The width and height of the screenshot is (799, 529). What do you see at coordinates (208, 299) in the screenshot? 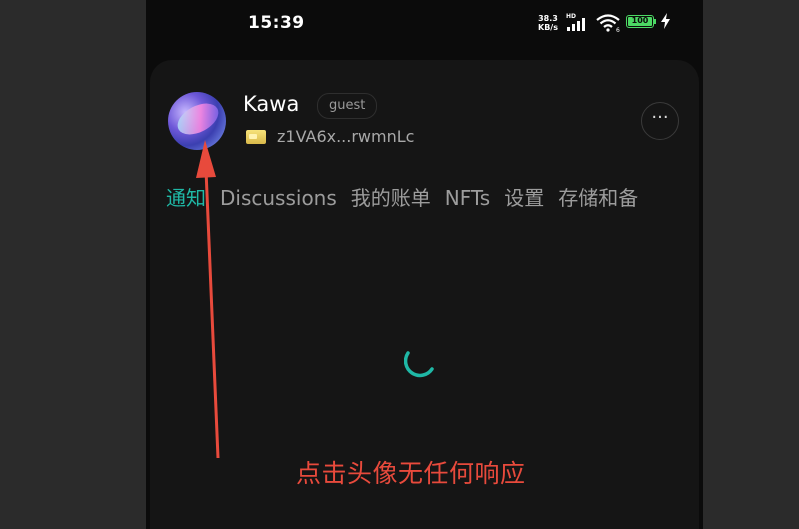
I see `arrow-annotation-icon` at bounding box center [208, 299].